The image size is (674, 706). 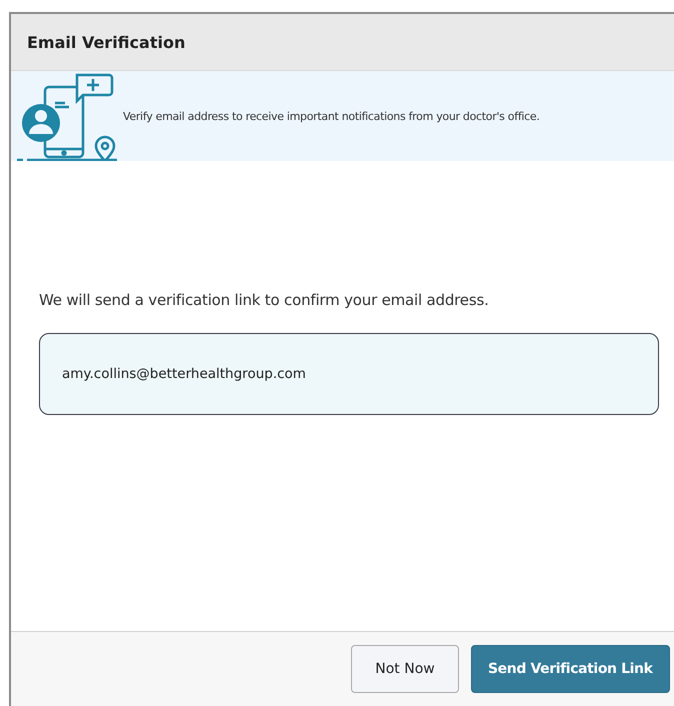 What do you see at coordinates (405, 669) in the screenshot?
I see `not-now-button: Not Now` at bounding box center [405, 669].